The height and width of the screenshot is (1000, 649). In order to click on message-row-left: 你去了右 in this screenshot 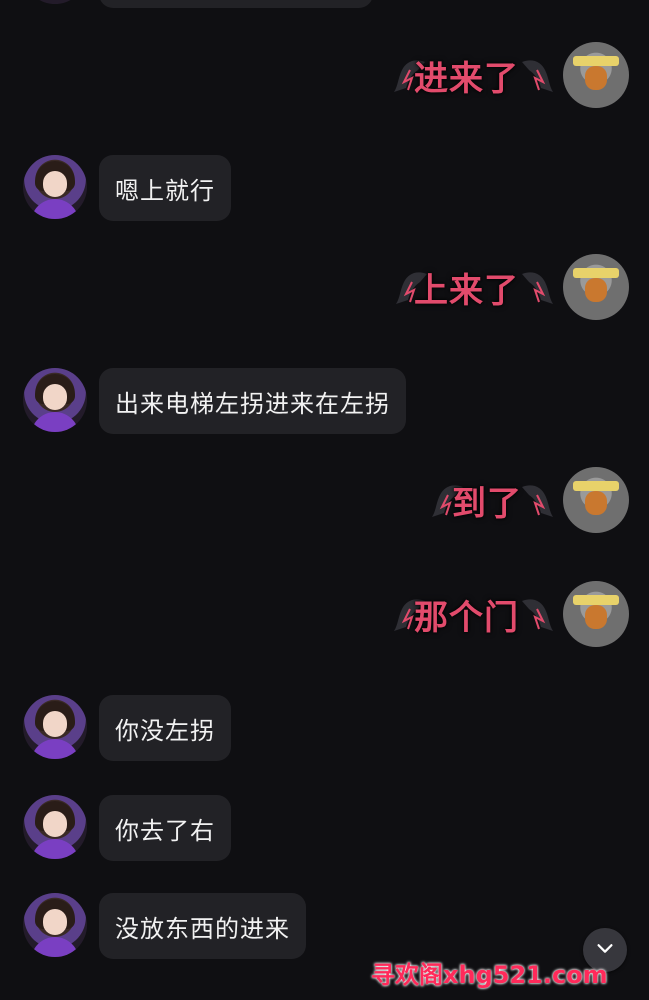, I will do `click(324, 830)`.